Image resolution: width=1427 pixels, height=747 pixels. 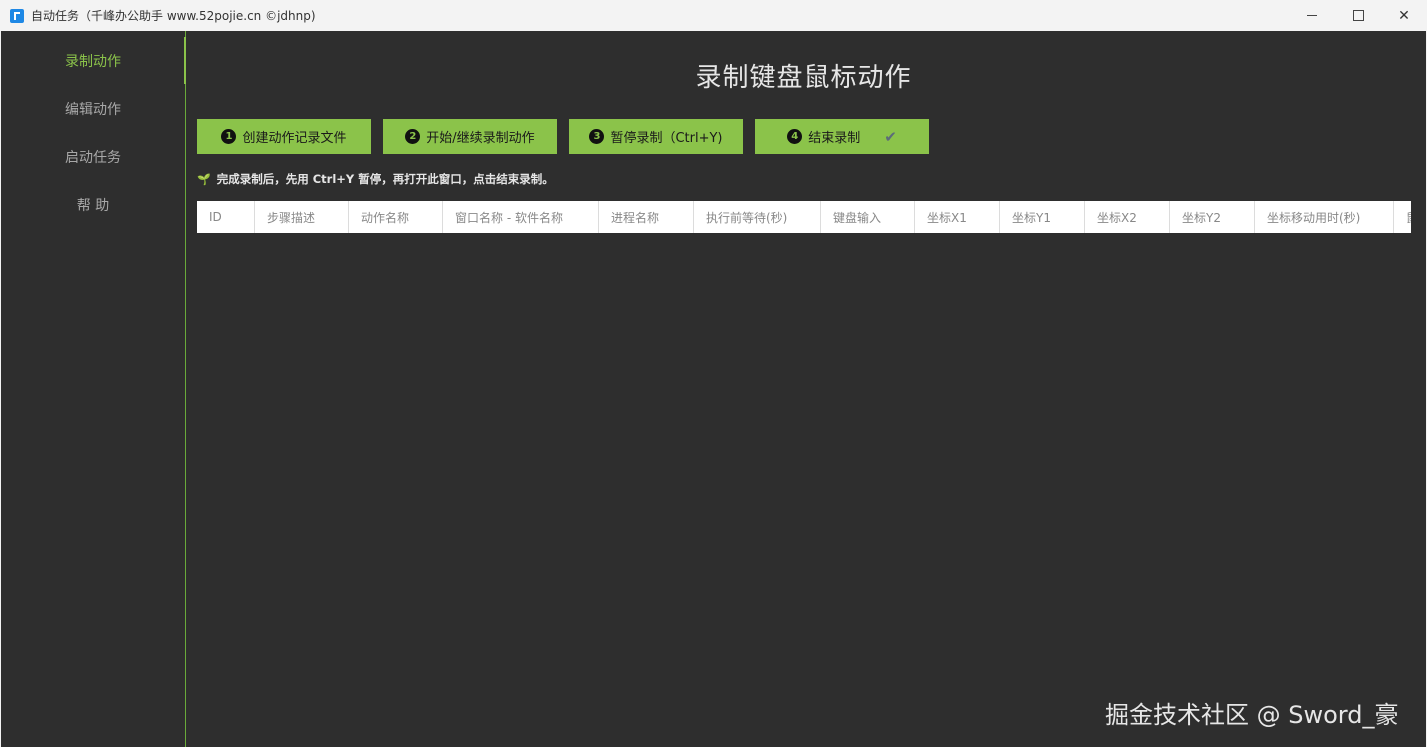 I want to click on sidebar: 录制动作 编辑动作 启动任务 帮 助, so click(x=93, y=389).